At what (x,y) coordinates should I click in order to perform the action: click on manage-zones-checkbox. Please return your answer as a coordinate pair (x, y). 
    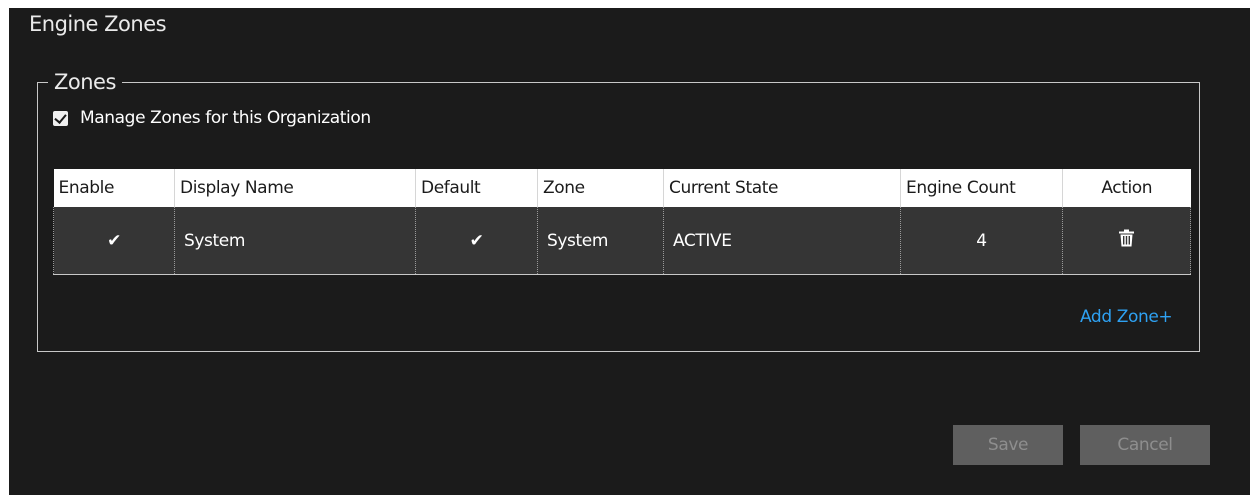
    Looking at the image, I should click on (60, 118).